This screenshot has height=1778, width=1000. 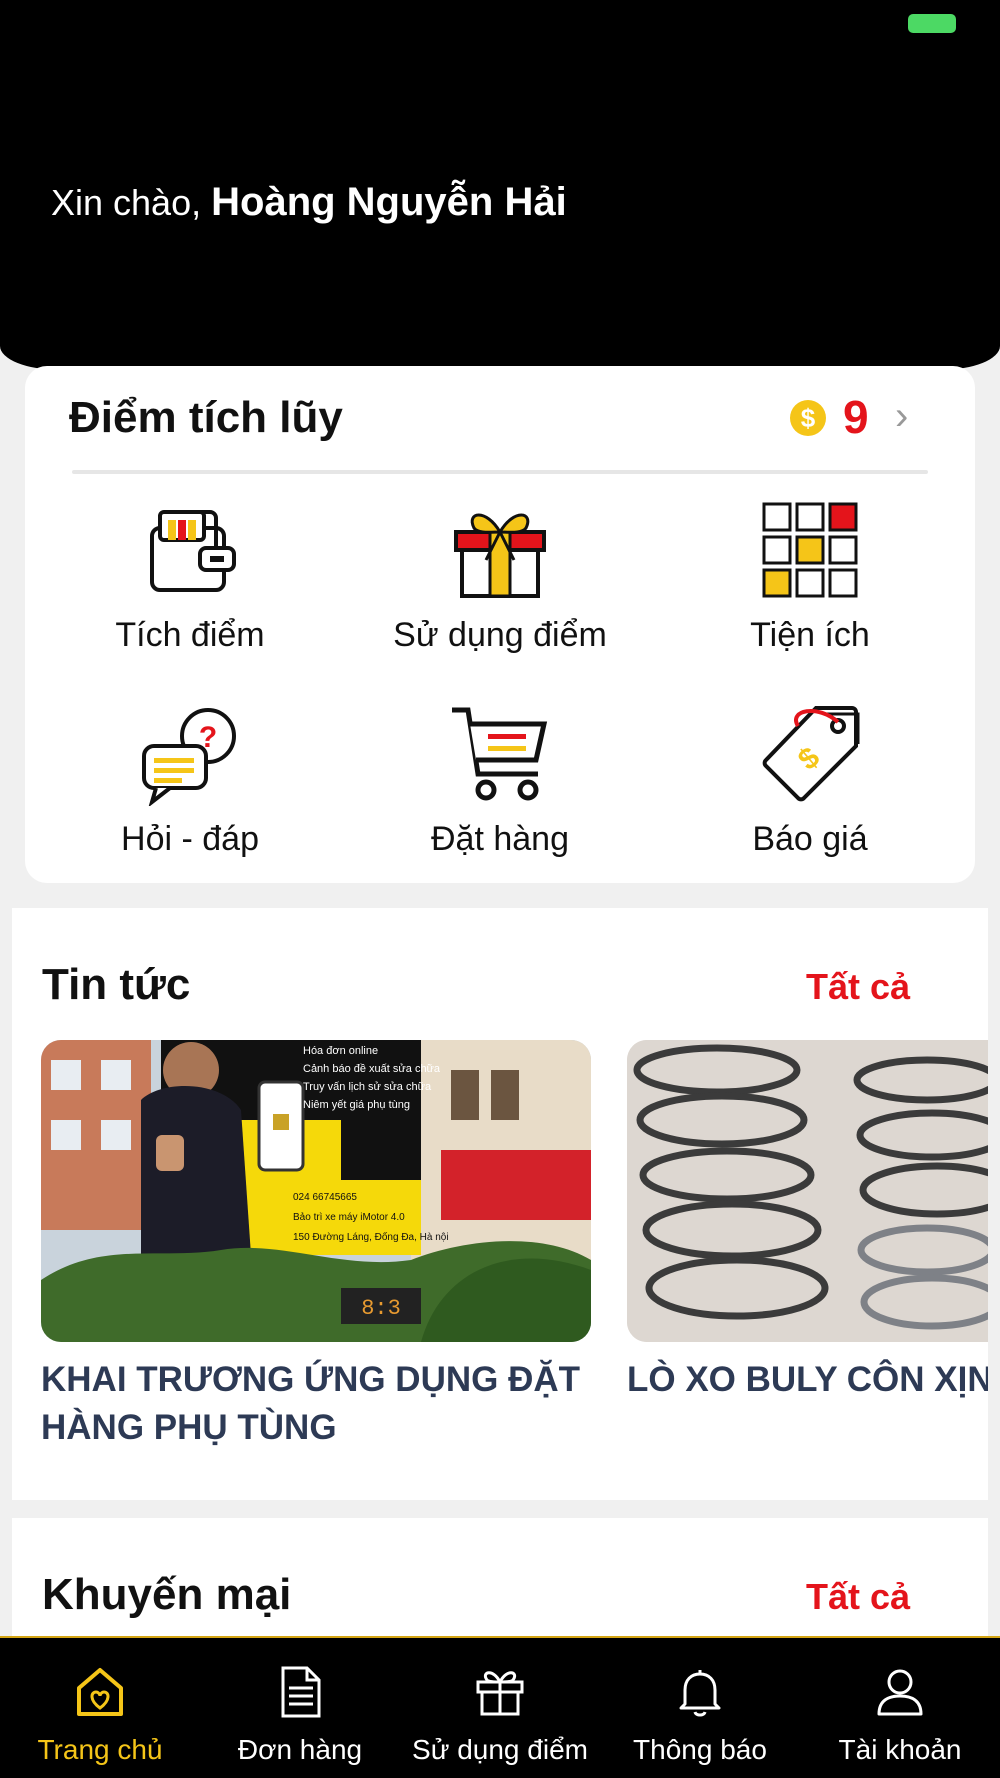 What do you see at coordinates (100, 1692) in the screenshot?
I see `home-heart-icon` at bounding box center [100, 1692].